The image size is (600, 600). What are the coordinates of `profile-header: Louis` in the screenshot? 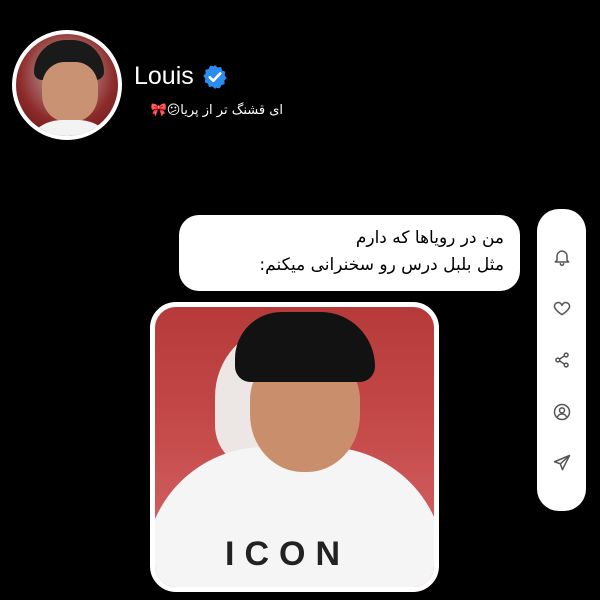 It's located at (181, 76).